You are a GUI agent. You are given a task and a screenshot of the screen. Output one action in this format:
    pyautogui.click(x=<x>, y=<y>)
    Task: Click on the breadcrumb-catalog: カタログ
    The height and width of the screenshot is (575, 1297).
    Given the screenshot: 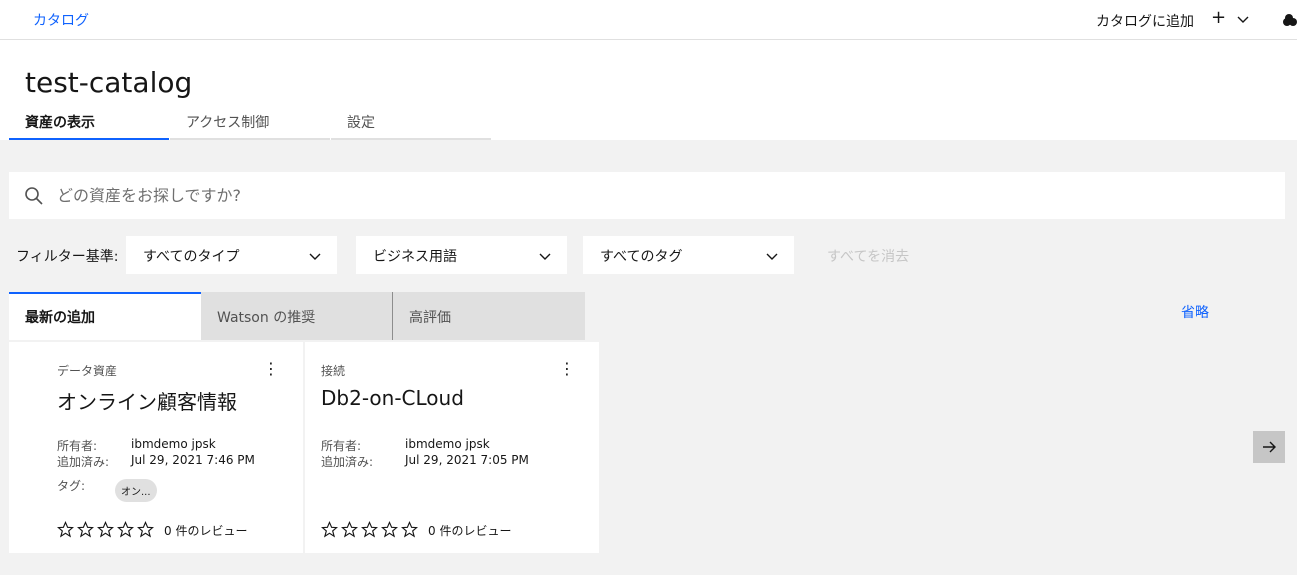 What is the action you would take?
    pyautogui.click(x=61, y=20)
    